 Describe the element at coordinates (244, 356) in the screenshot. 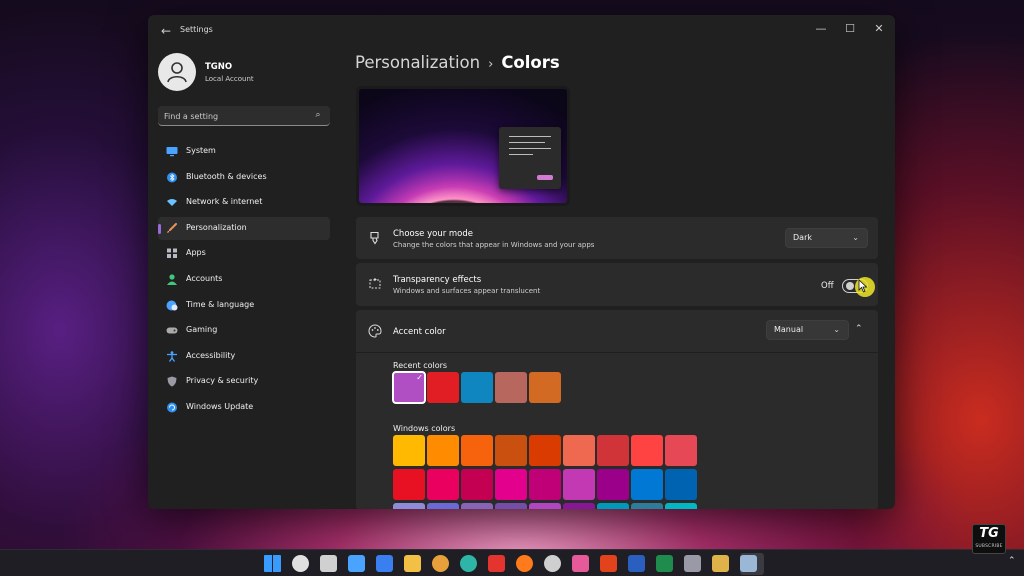

I see `sidebar-item-accessibility: Accessibility` at that location.